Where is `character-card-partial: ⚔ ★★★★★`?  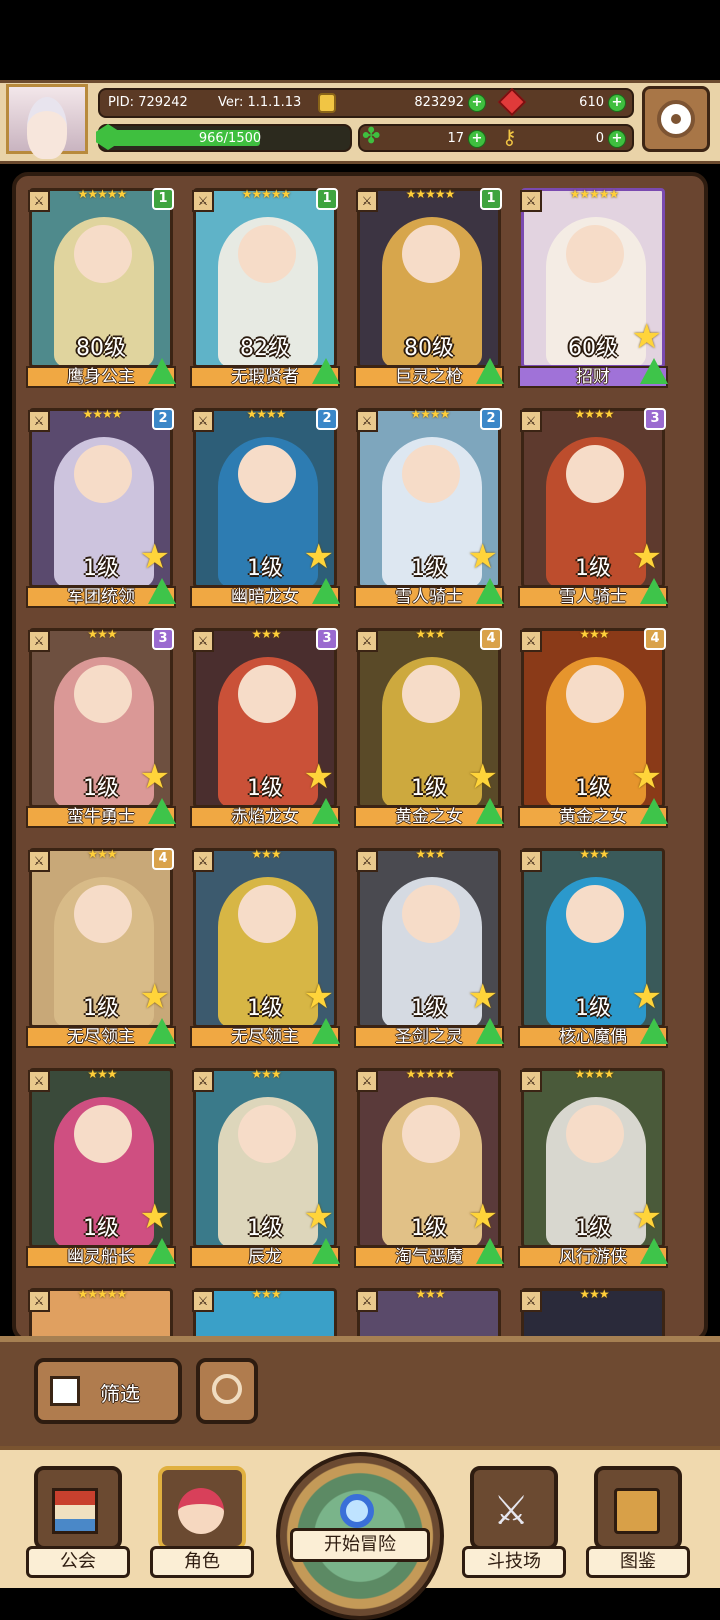 character-card-partial: ⚔ ★★★★★ is located at coordinates (101, 1312).